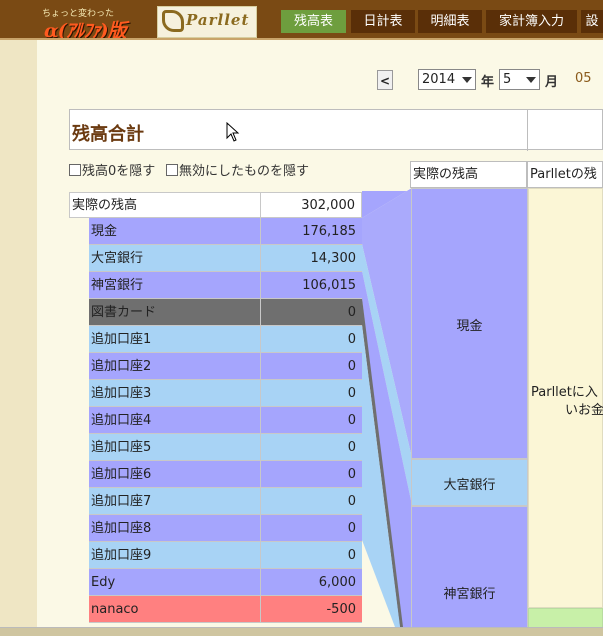  I want to click on right-box-cash: 現金, so click(469, 323).